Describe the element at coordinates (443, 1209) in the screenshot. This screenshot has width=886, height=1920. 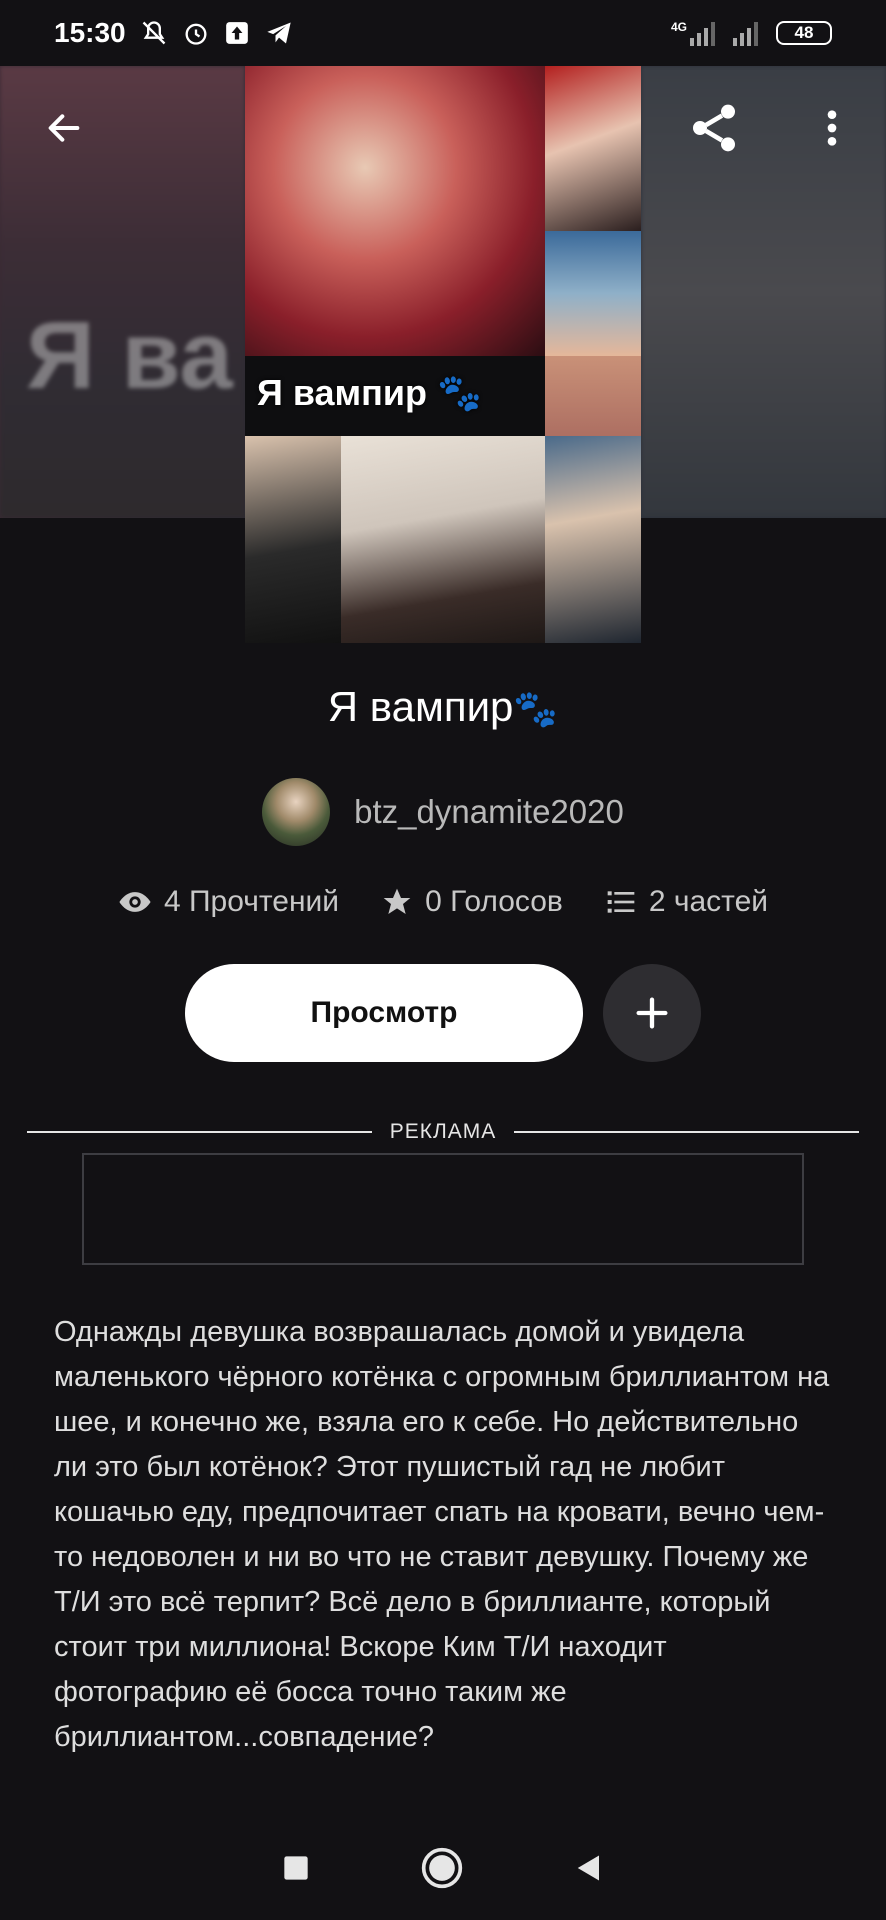
I see `ad-slot` at that location.